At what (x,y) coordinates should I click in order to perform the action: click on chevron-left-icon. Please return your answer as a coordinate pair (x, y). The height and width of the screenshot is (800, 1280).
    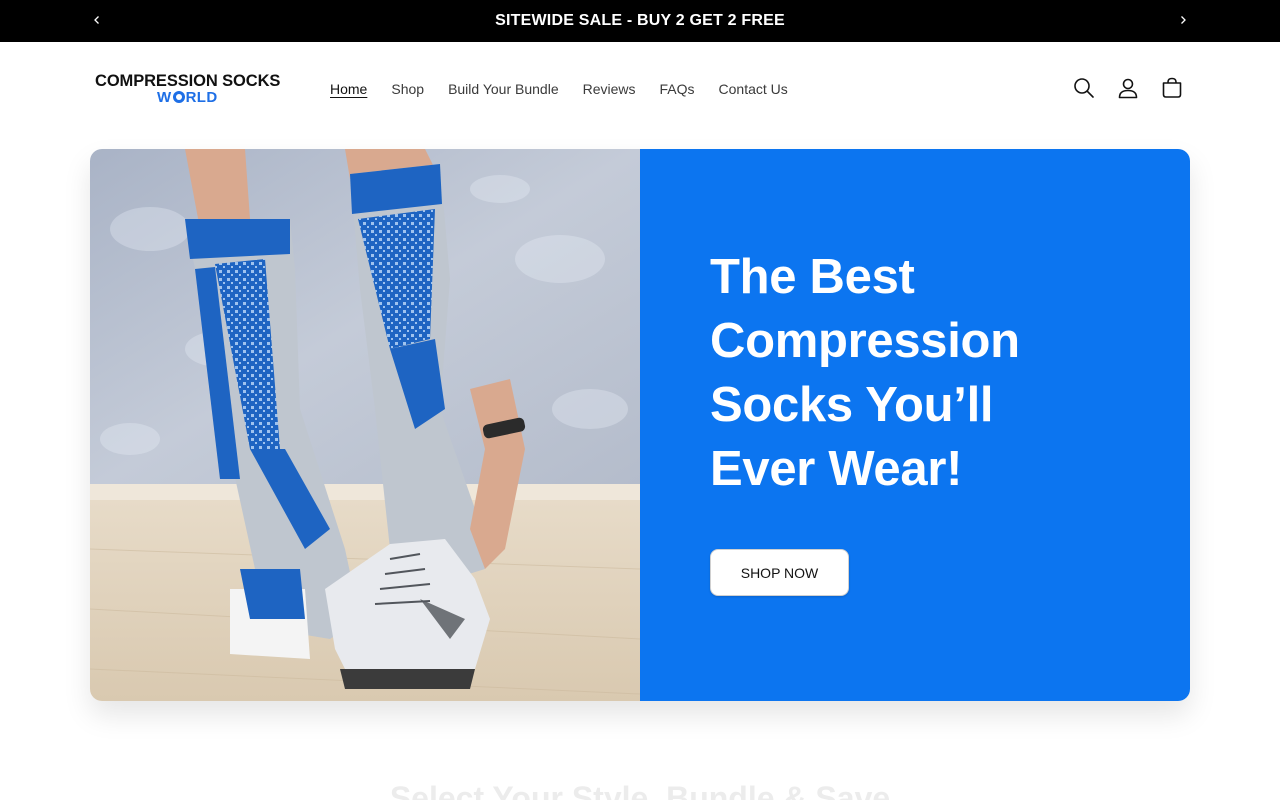
    Looking at the image, I should click on (96, 20).